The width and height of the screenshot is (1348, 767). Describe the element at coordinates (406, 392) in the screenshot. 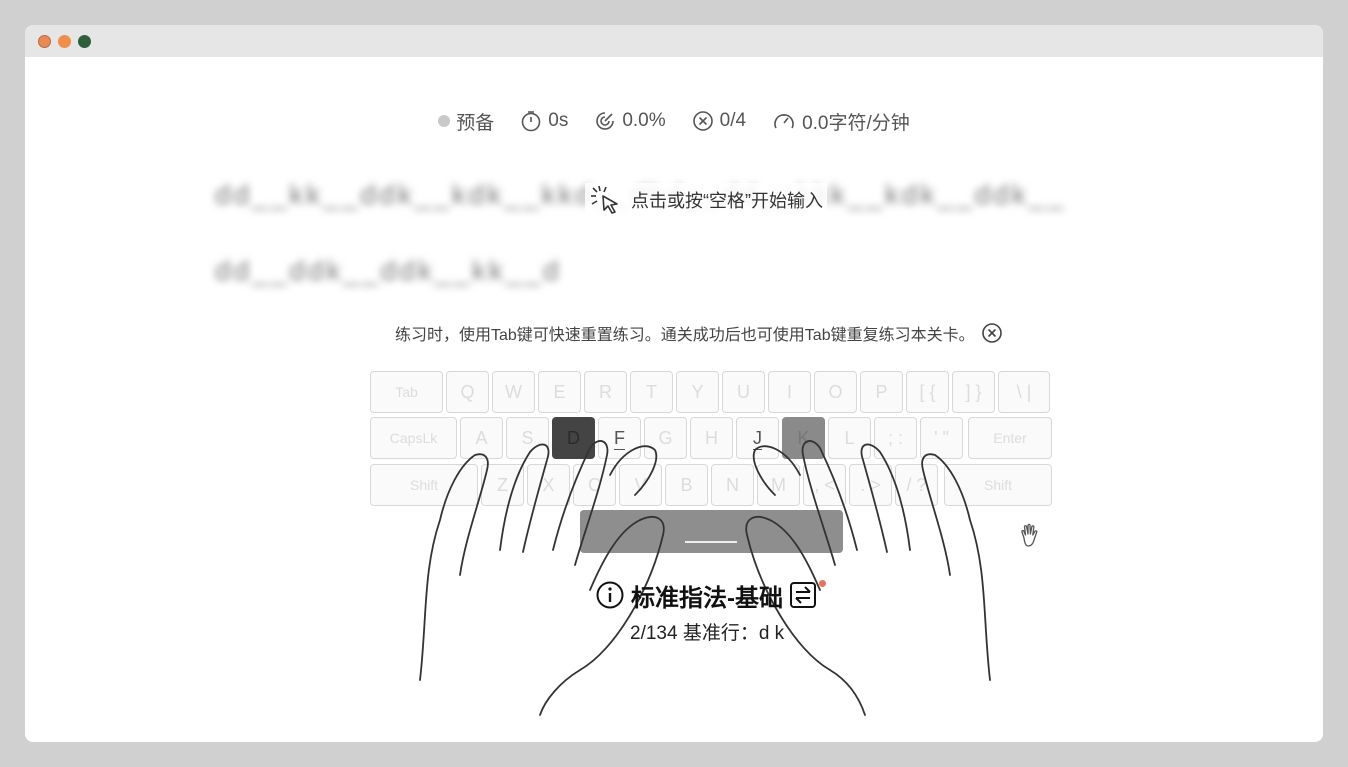

I see `key-tab: Tab` at that location.